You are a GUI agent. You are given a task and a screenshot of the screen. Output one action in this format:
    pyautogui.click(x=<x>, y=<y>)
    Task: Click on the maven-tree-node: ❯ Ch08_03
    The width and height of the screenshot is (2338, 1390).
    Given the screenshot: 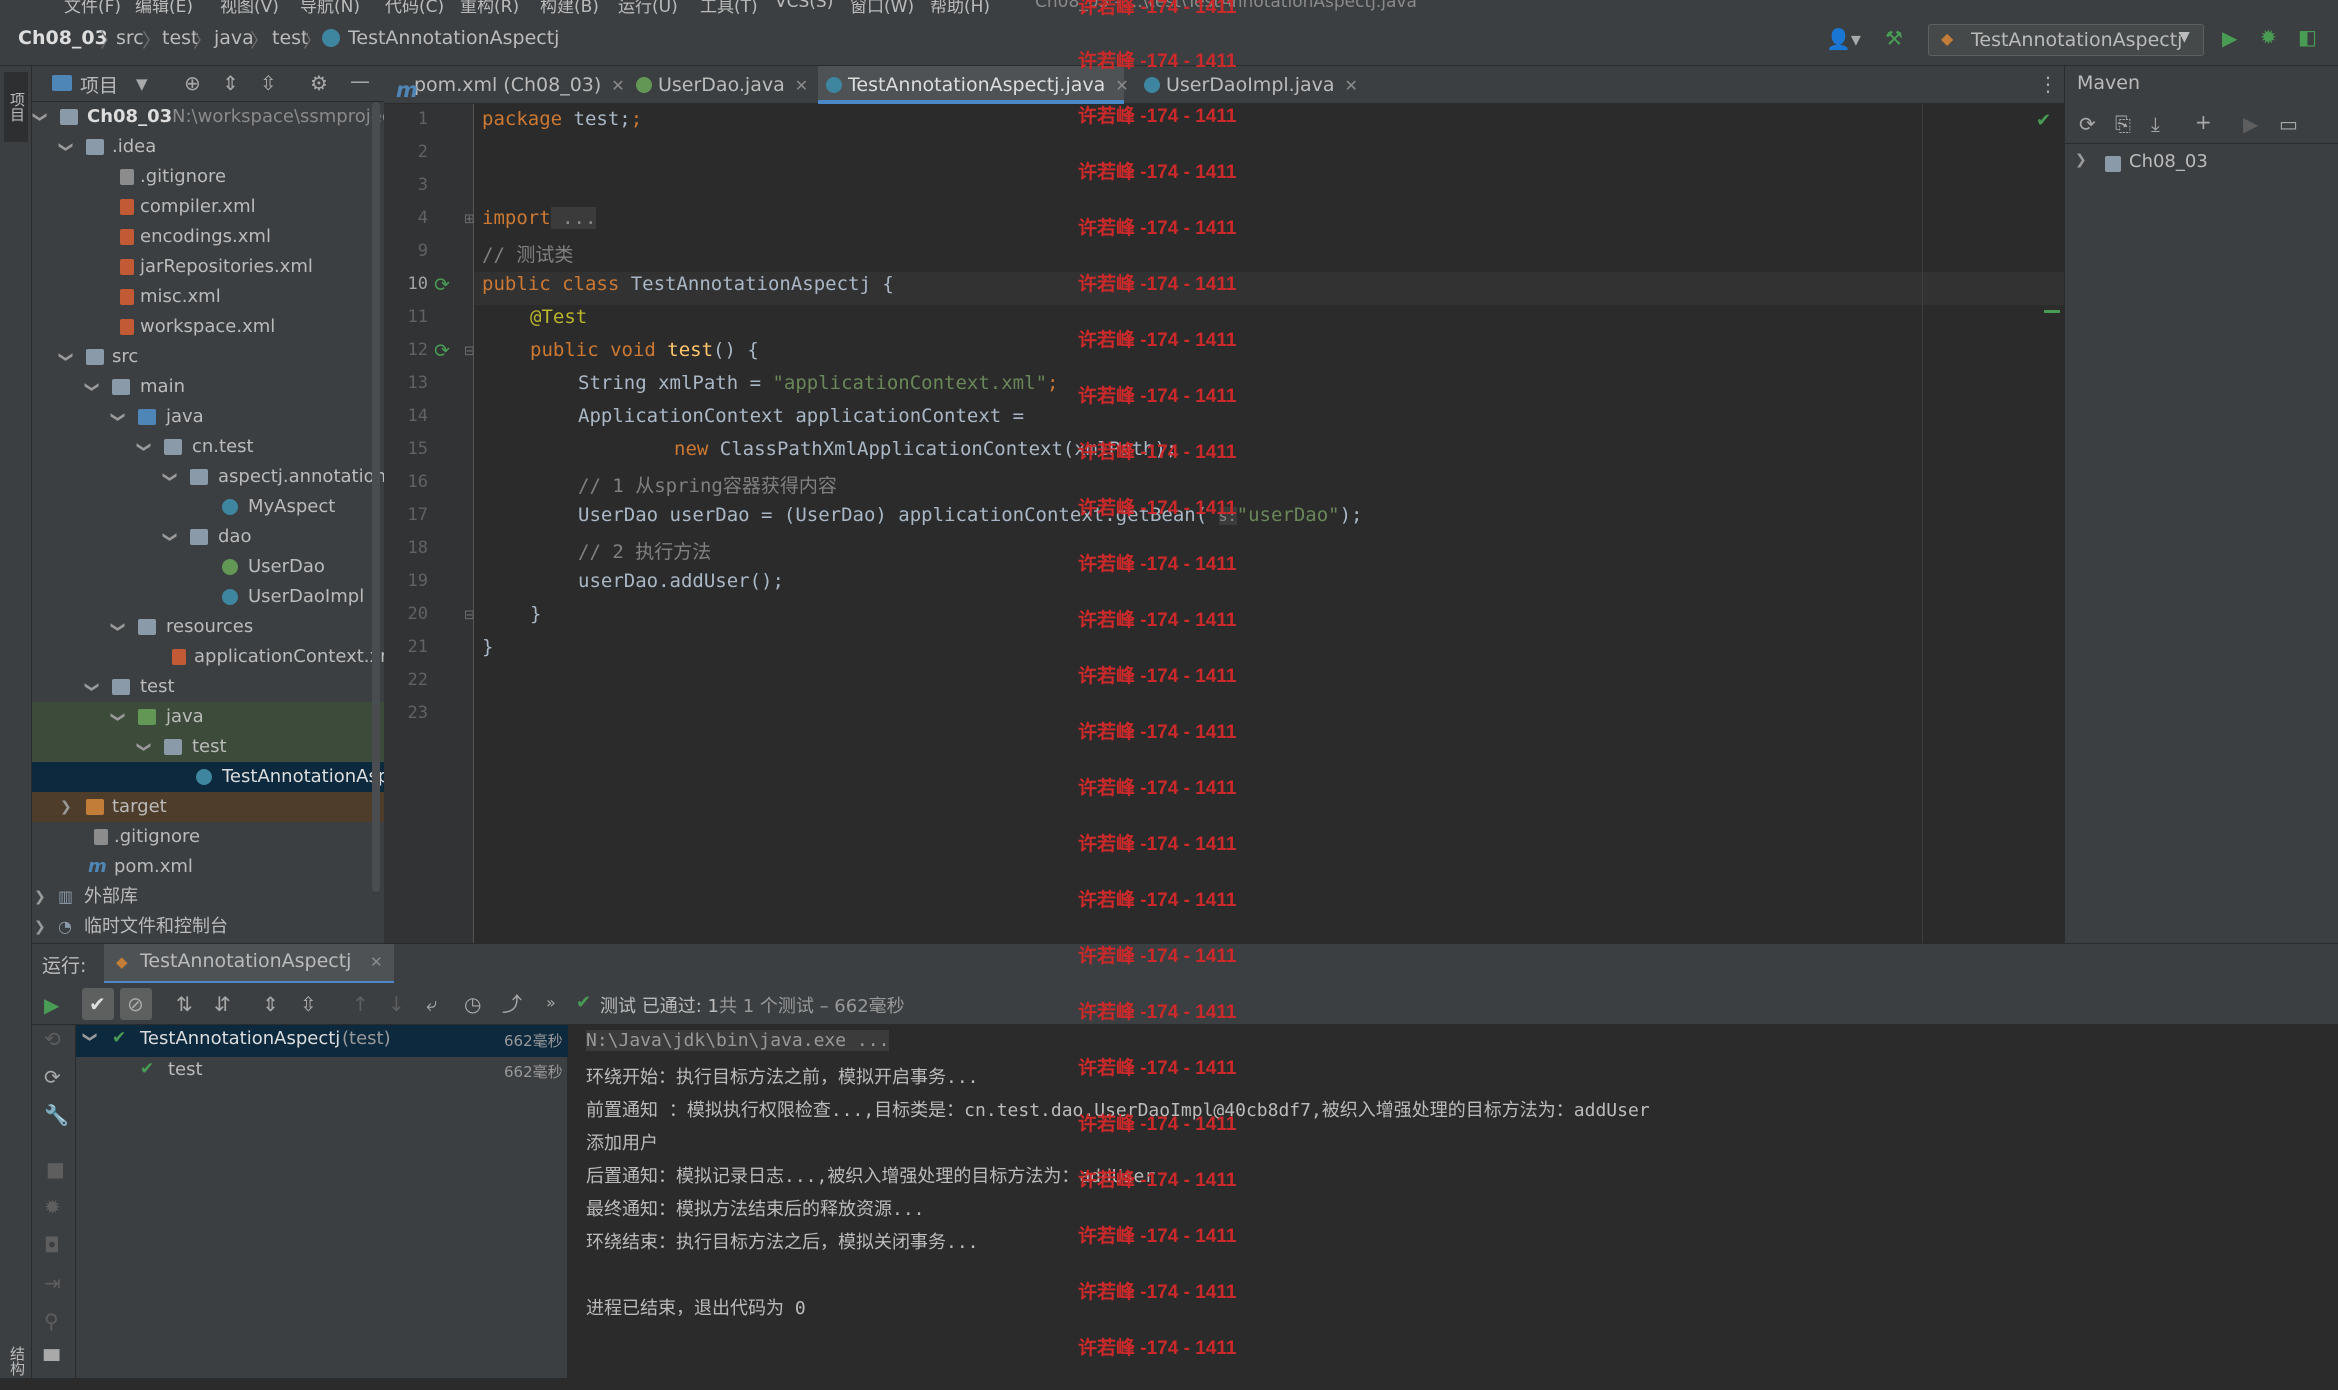 What is the action you would take?
    pyautogui.click(x=2201, y=164)
    